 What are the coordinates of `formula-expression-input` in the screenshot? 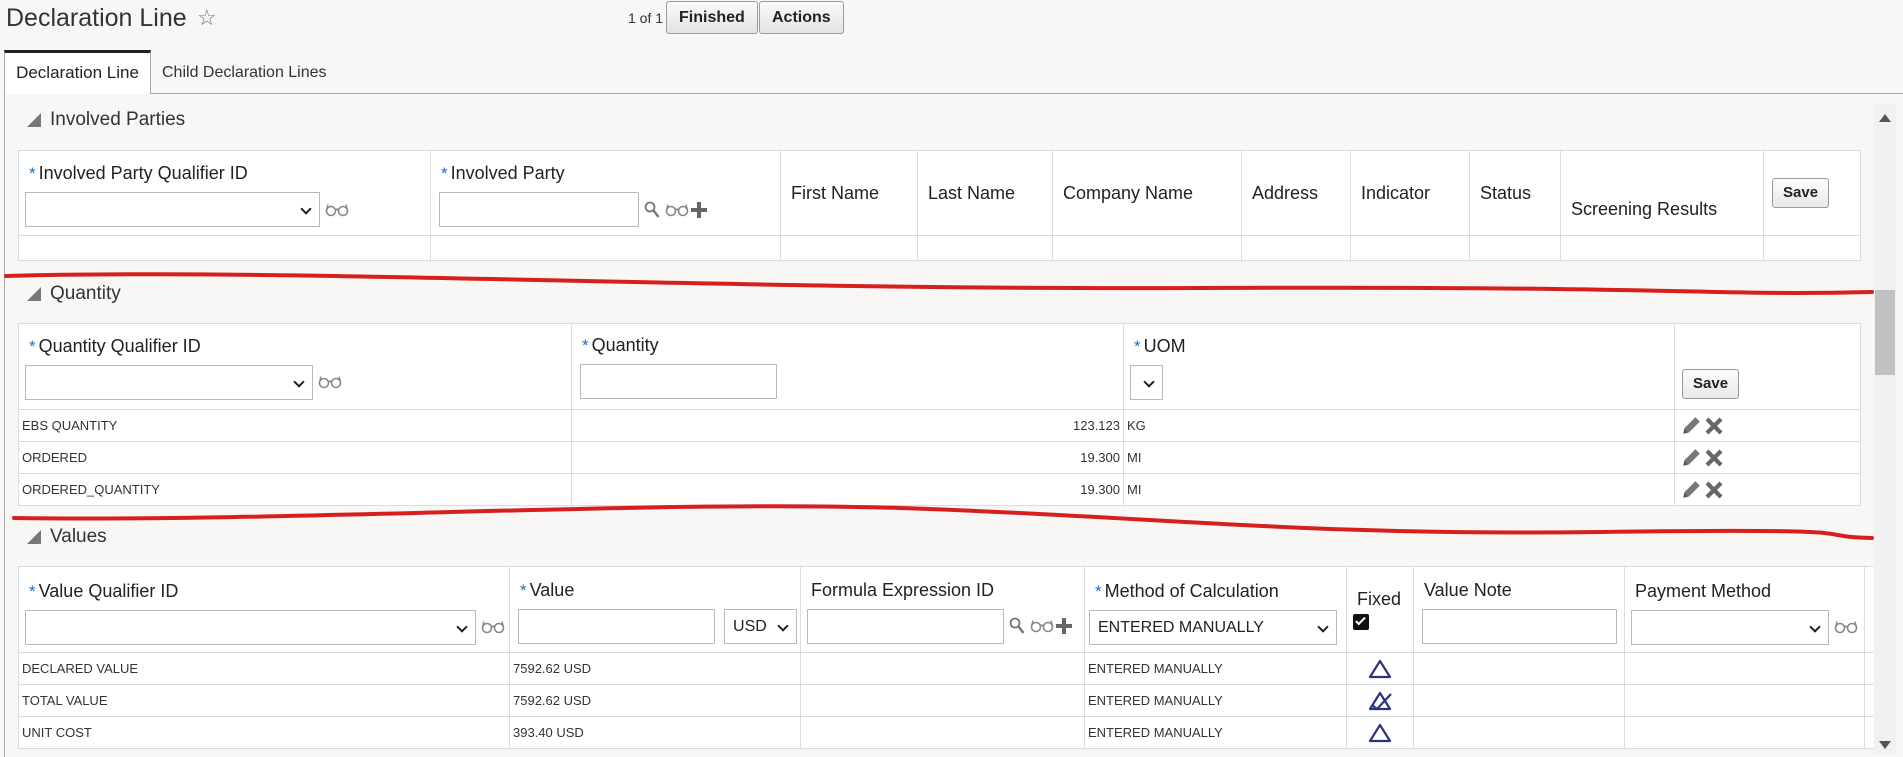 It's located at (905, 626).